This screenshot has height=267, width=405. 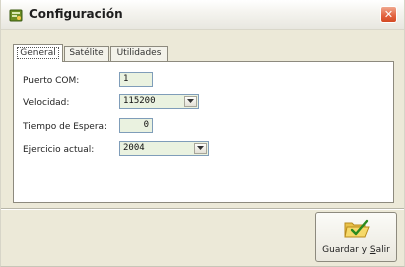 I want to click on save-label-prefix: Guardar y, so click(x=346, y=250).